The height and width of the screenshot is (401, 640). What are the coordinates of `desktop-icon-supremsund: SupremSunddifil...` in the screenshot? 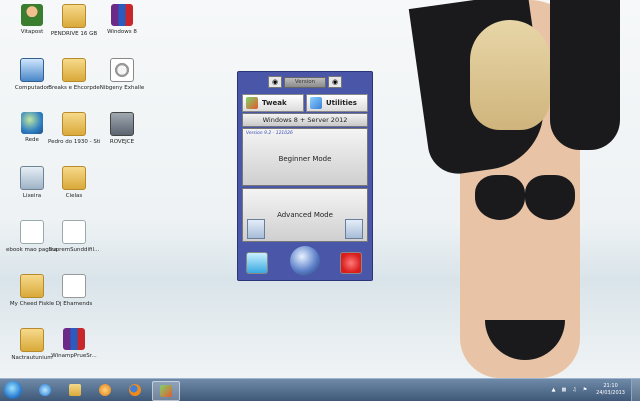 It's located at (74, 237).